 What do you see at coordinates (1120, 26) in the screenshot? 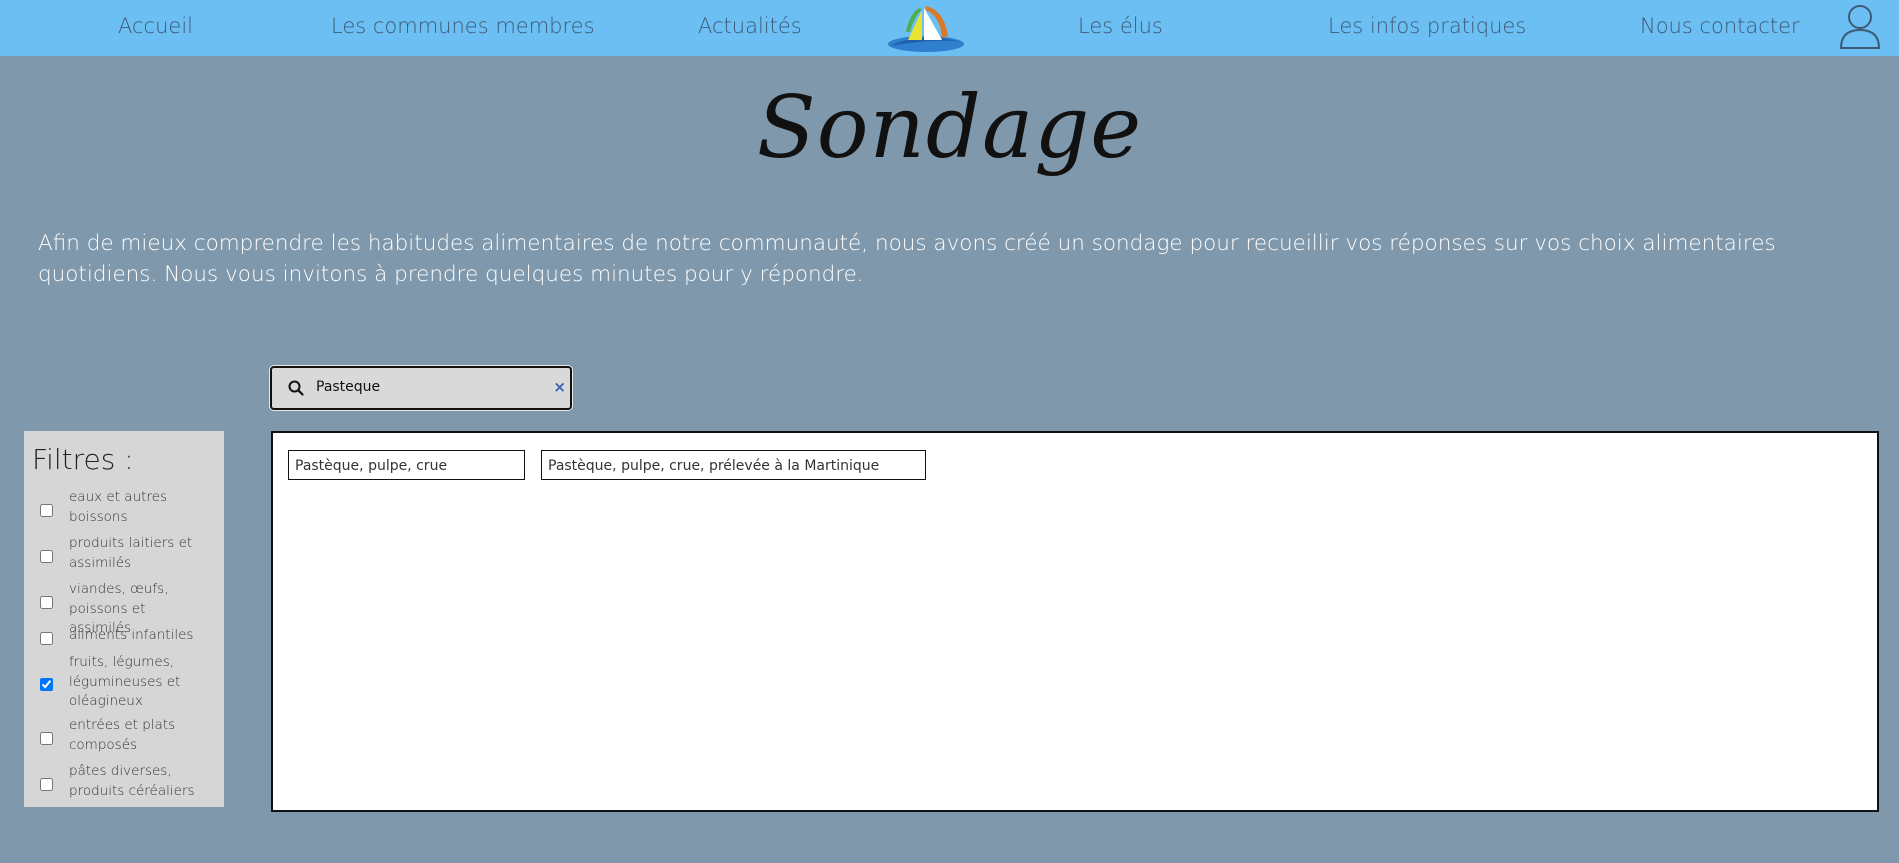
I see `nav-link-elus: Les élus` at bounding box center [1120, 26].